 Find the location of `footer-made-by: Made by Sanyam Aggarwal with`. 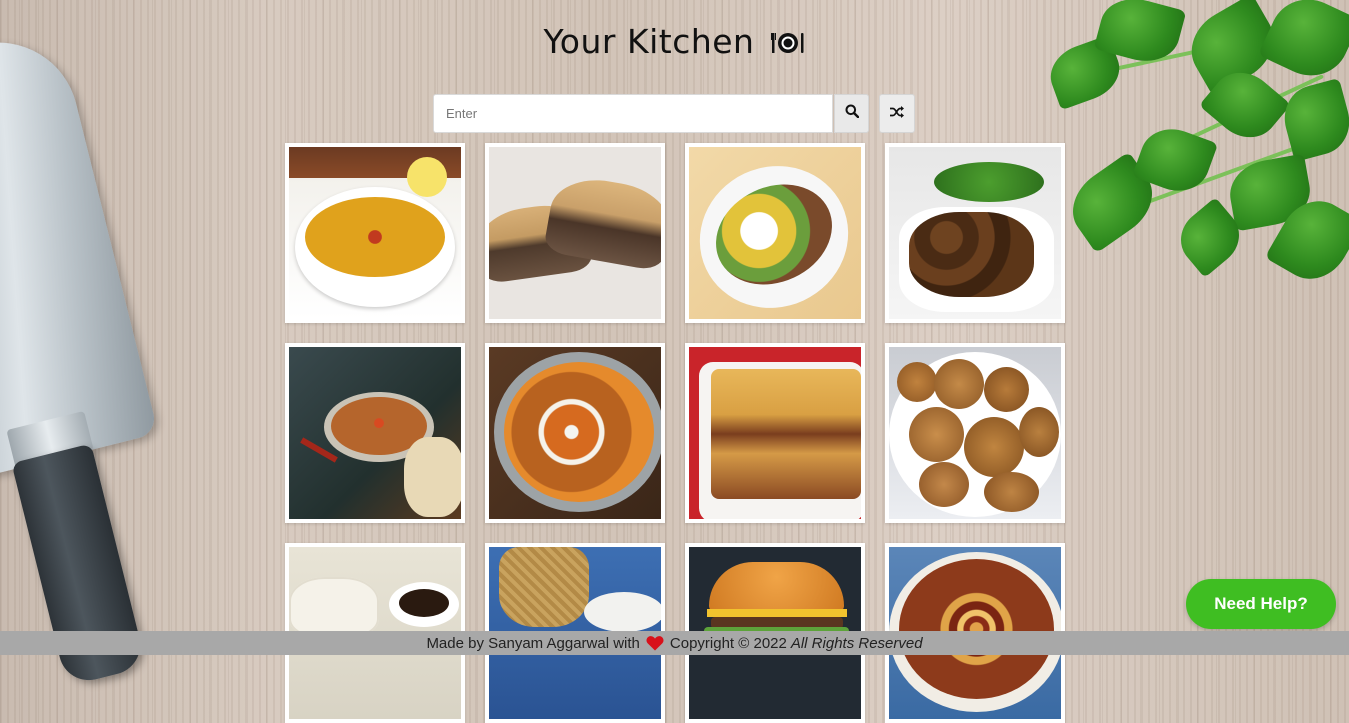

footer-made-by: Made by Sanyam Aggarwal with is located at coordinates (533, 643).